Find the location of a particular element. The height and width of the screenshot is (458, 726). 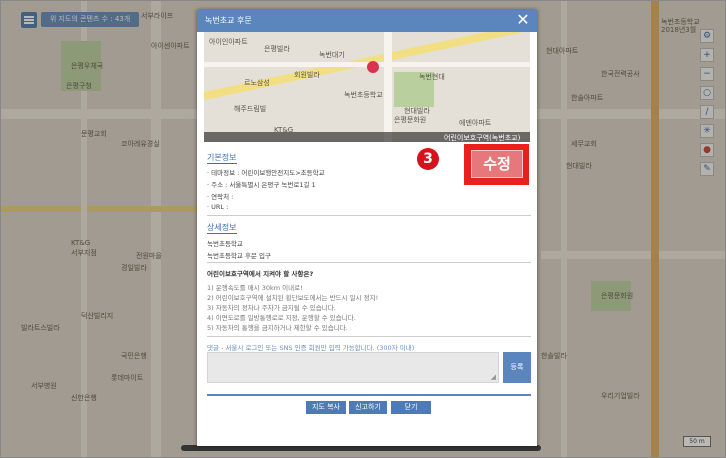

thumb-label: 은평문화원 is located at coordinates (410, 120).